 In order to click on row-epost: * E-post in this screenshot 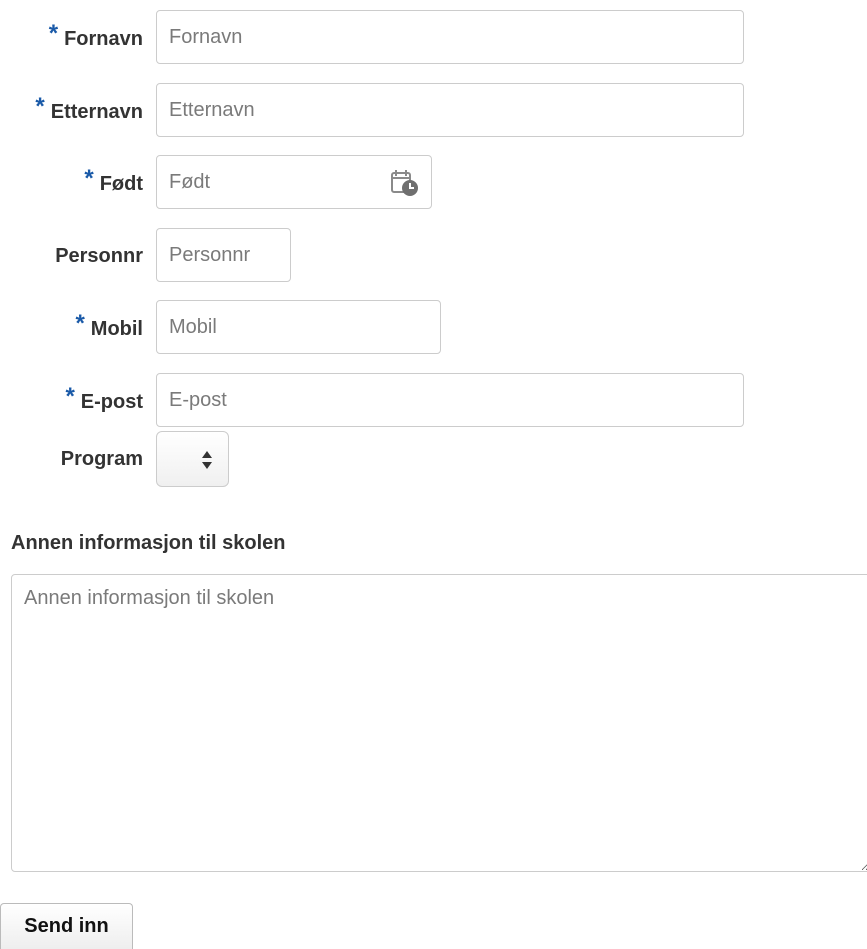, I will do `click(433, 401)`.